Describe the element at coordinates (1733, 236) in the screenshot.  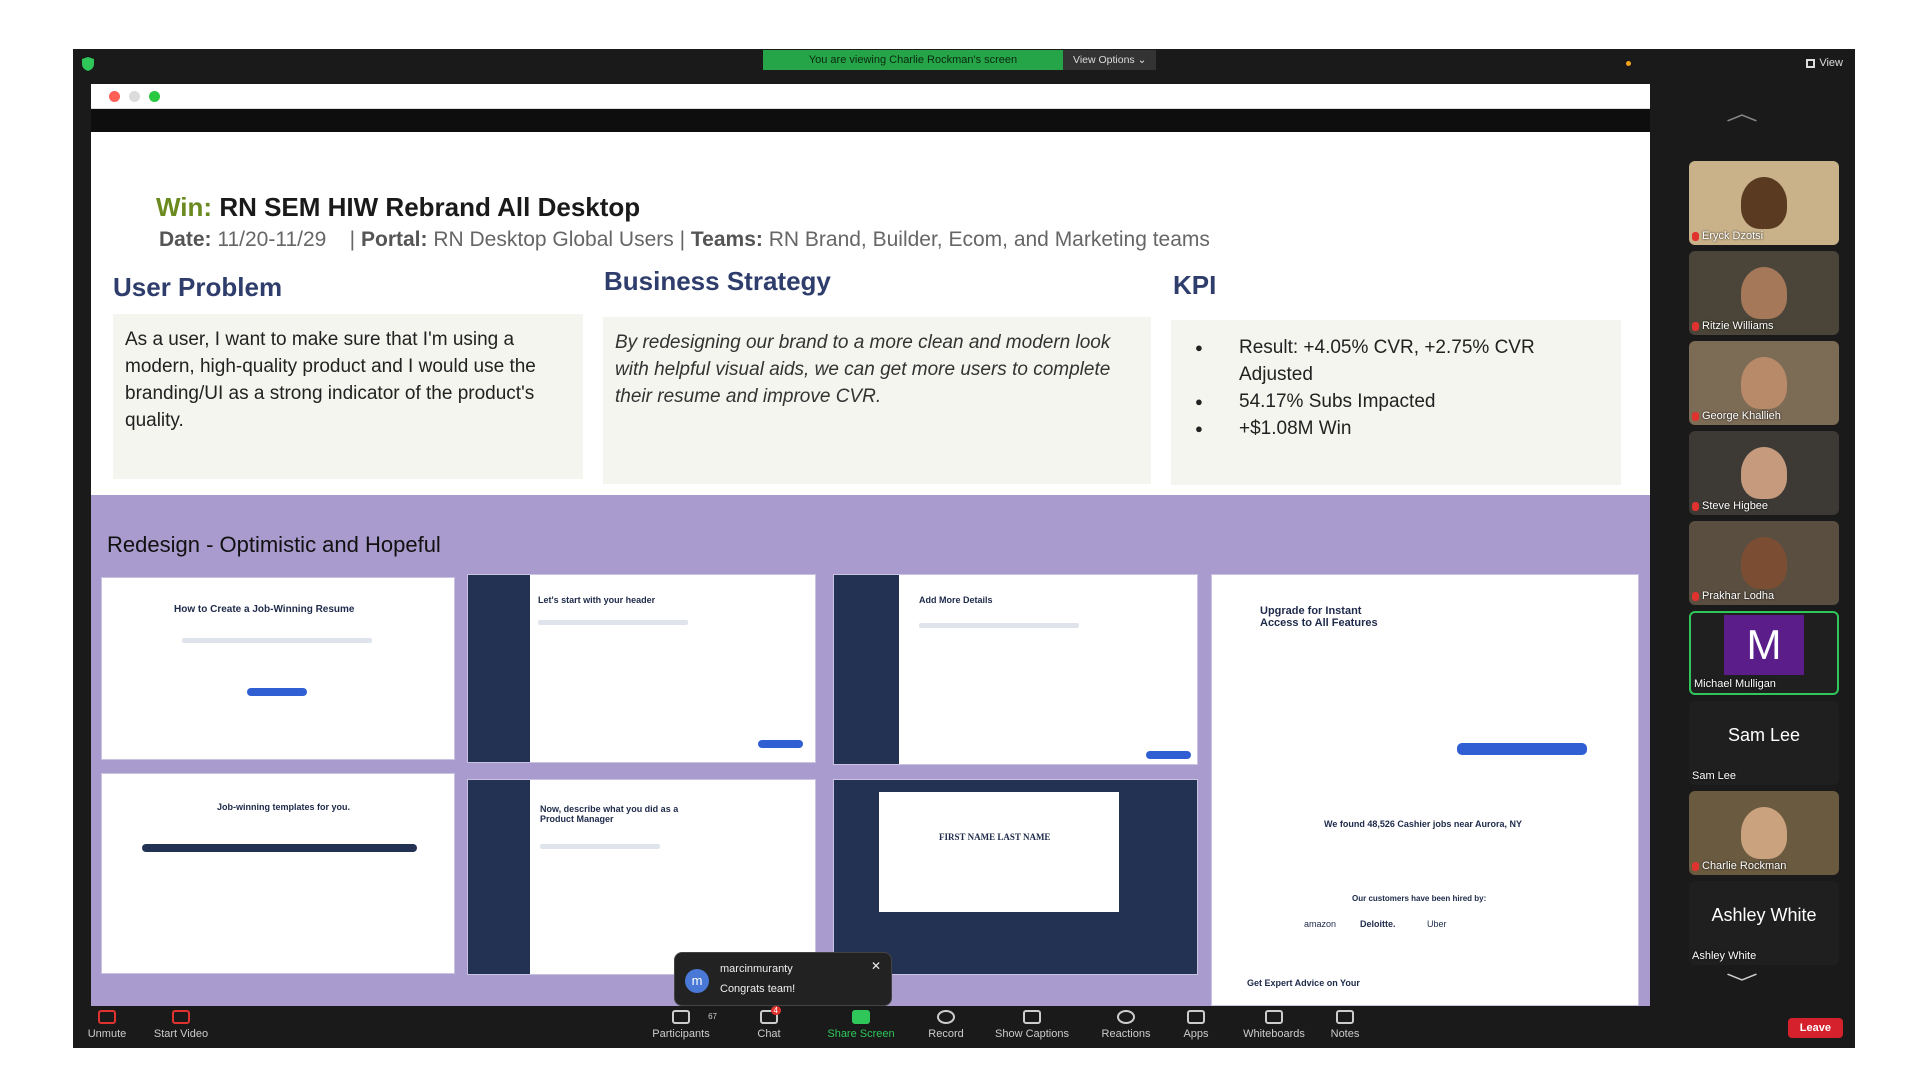
I see `participant-name: Eryck Dzotsi` at that location.